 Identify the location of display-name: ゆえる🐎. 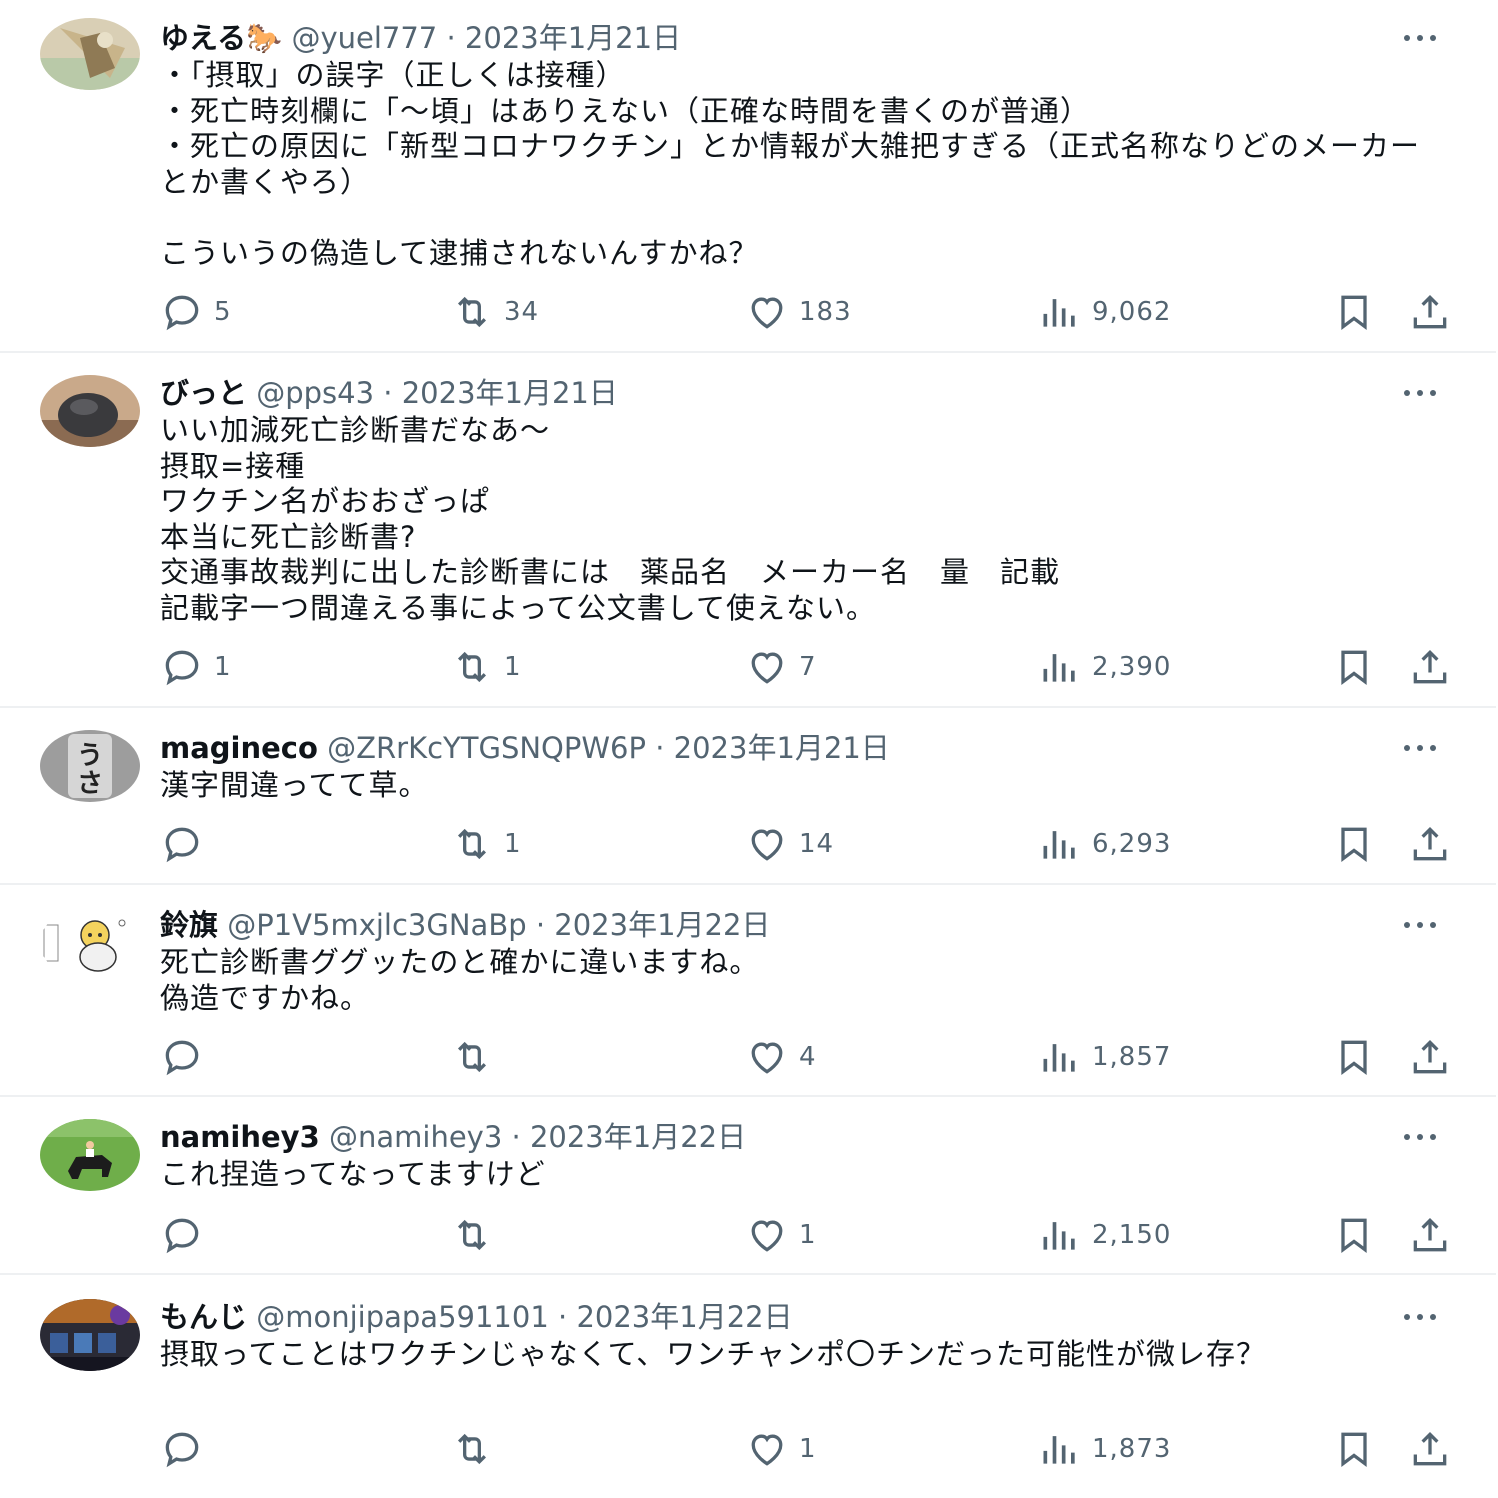
(221, 38).